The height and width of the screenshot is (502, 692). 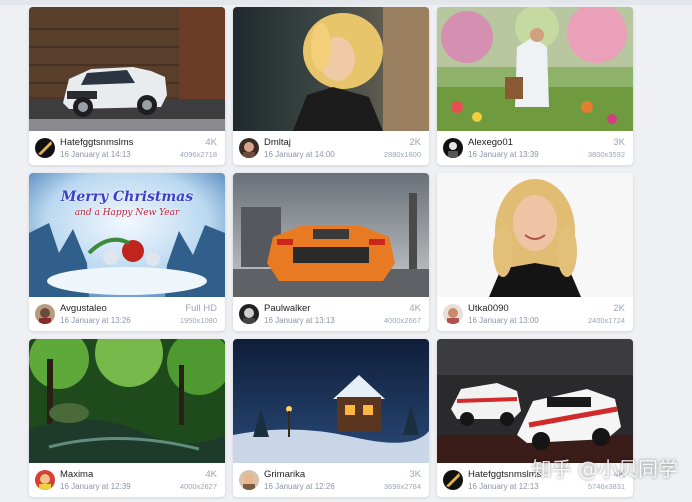 What do you see at coordinates (287, 308) in the screenshot?
I see `username: Paulwalker` at bounding box center [287, 308].